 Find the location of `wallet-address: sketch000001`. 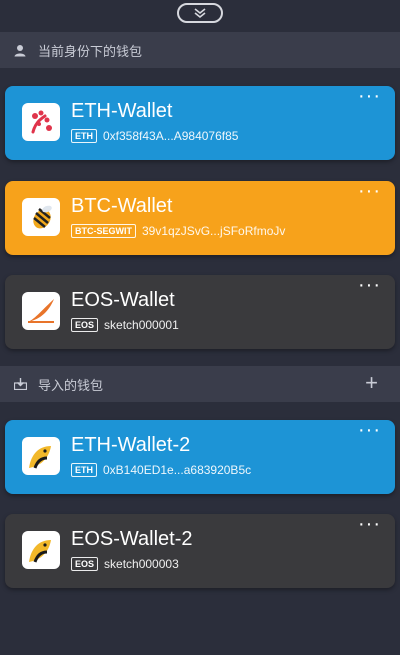

wallet-address: sketch000001 is located at coordinates (141, 325).